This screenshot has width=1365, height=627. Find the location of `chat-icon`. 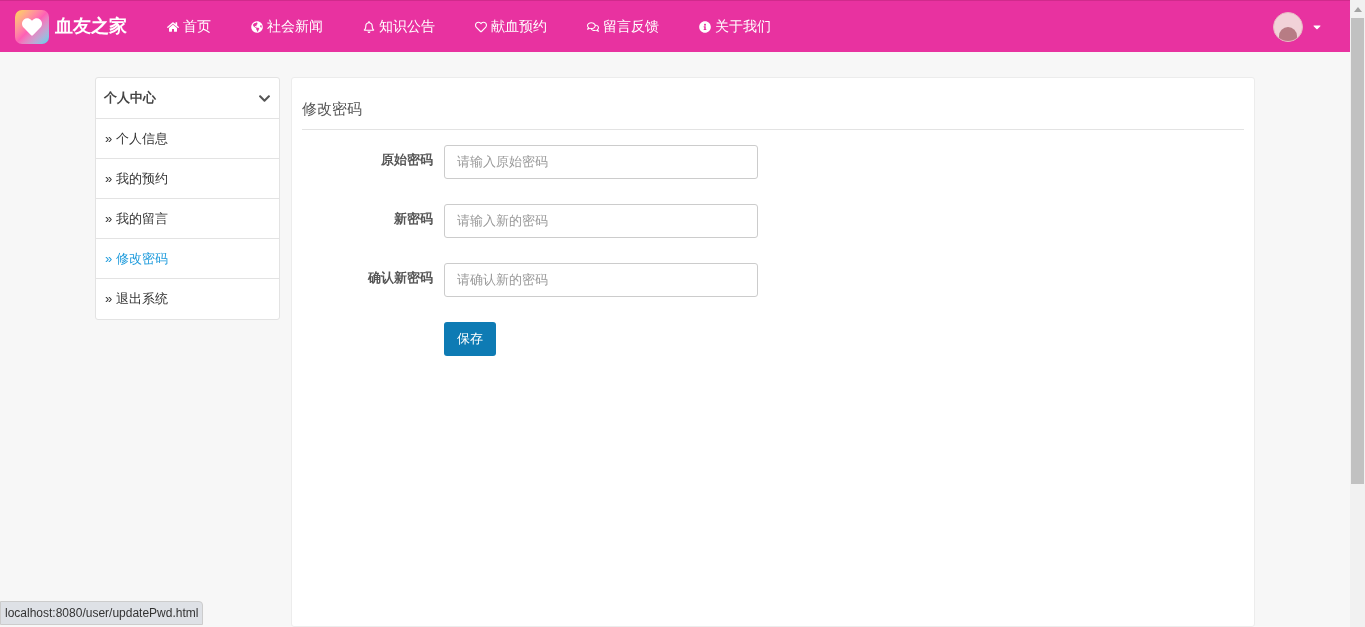

chat-icon is located at coordinates (593, 26).